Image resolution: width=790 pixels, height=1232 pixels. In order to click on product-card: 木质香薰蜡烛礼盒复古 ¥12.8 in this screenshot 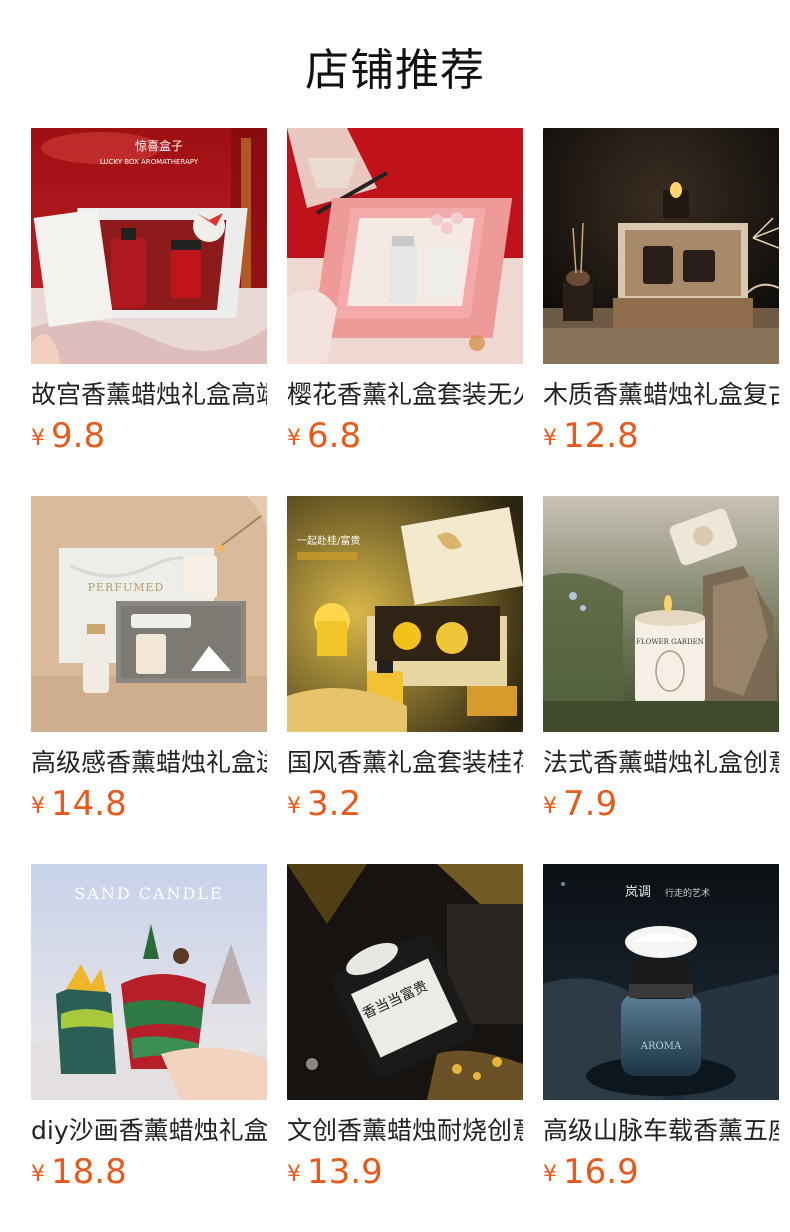, I will do `click(661, 312)`.